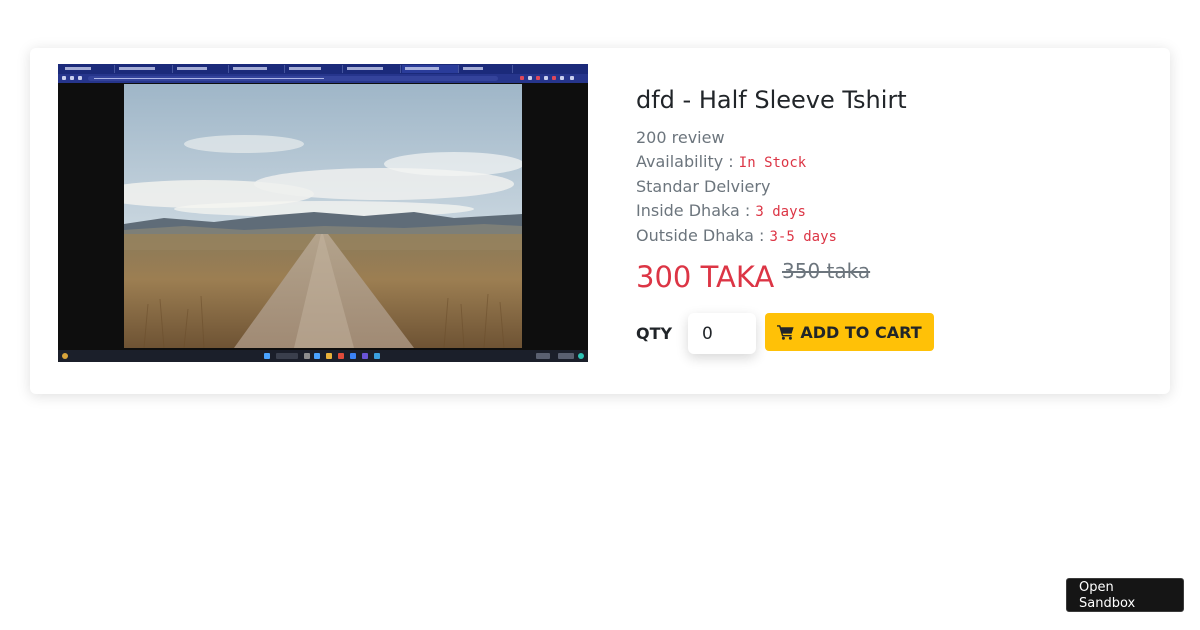  I want to click on add-to-cart-button: ADD TO CART, so click(849, 332).